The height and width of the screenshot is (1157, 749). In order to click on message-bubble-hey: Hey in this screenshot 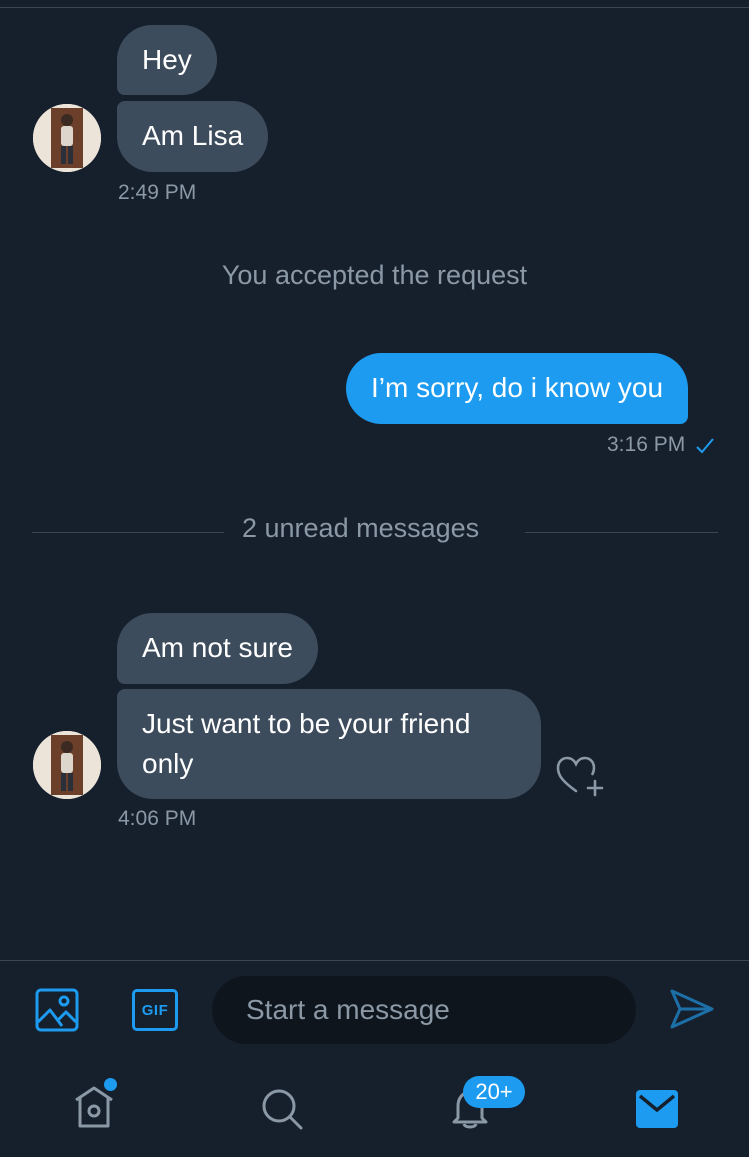, I will do `click(167, 60)`.